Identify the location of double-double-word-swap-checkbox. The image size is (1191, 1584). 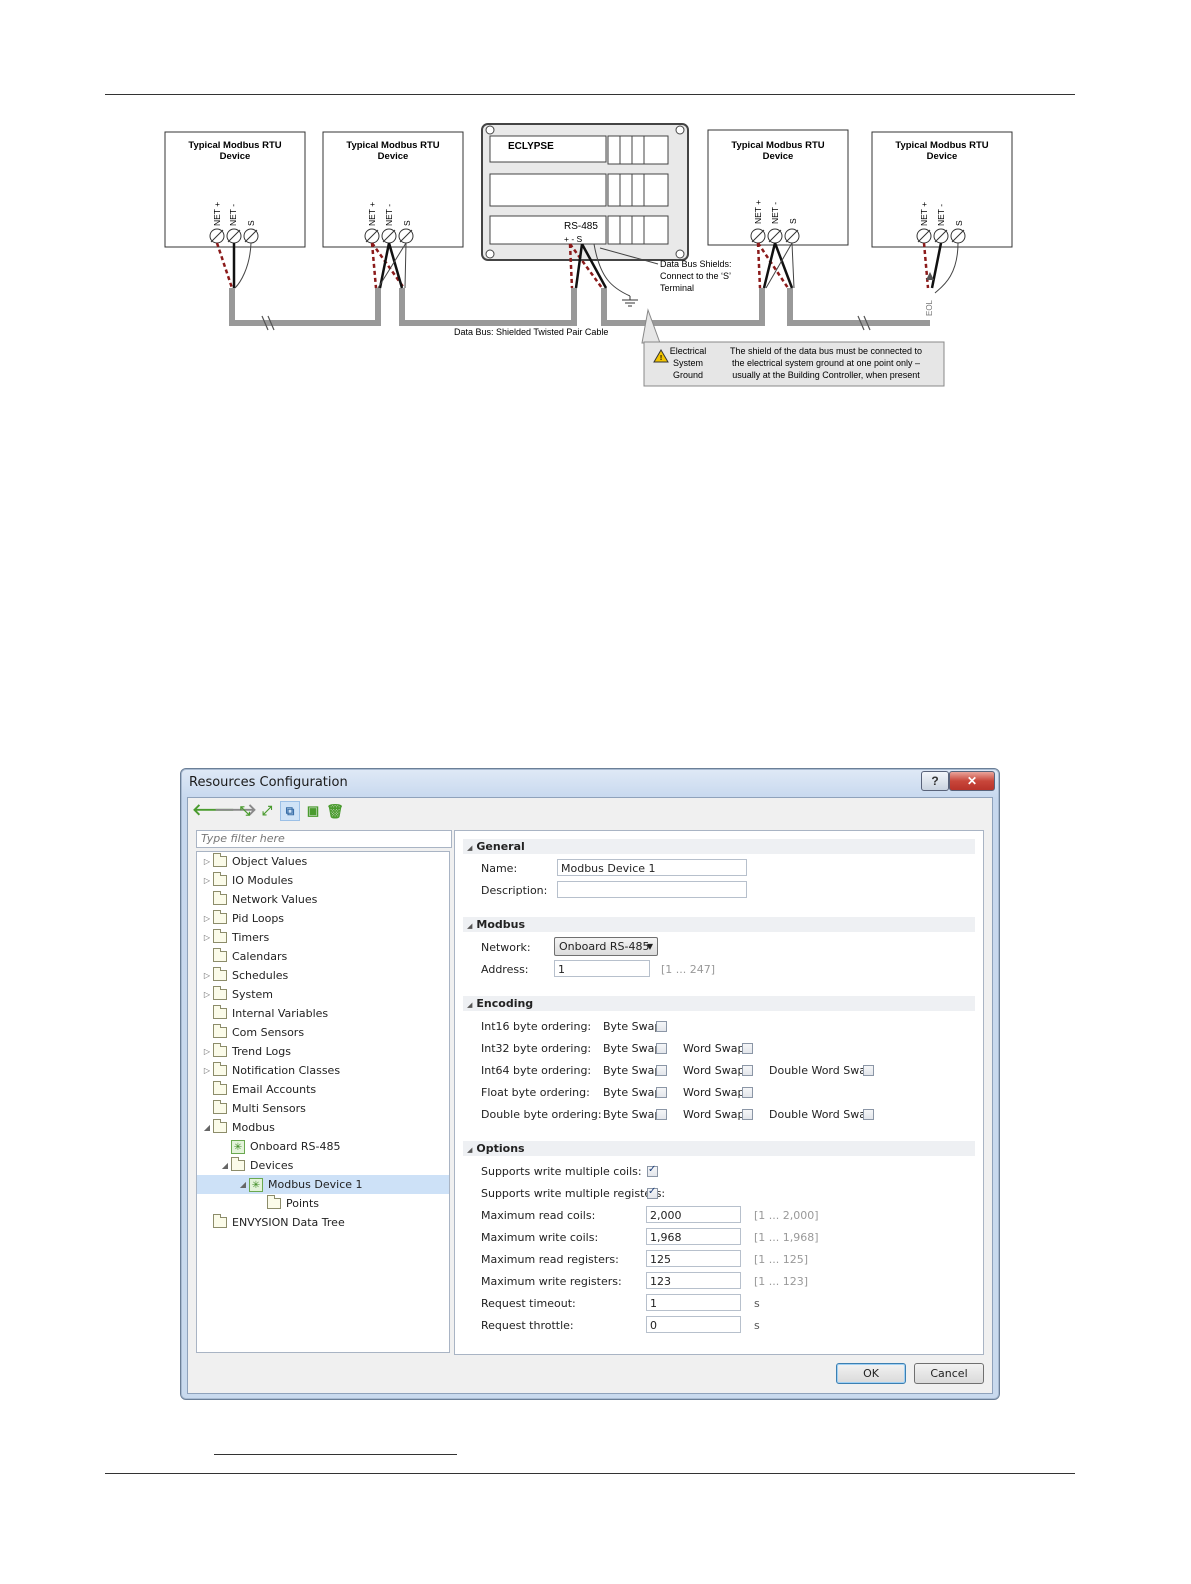
(868, 1114).